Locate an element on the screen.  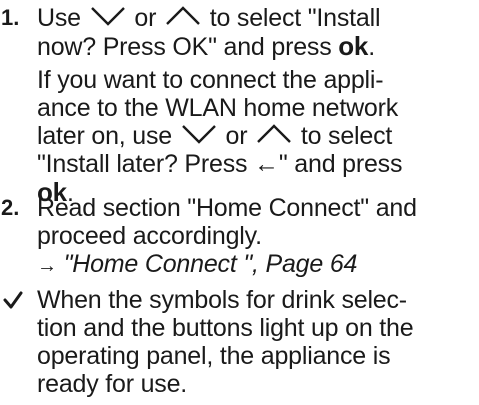
text: now? Press OK" and press is located at coordinates (184, 47).